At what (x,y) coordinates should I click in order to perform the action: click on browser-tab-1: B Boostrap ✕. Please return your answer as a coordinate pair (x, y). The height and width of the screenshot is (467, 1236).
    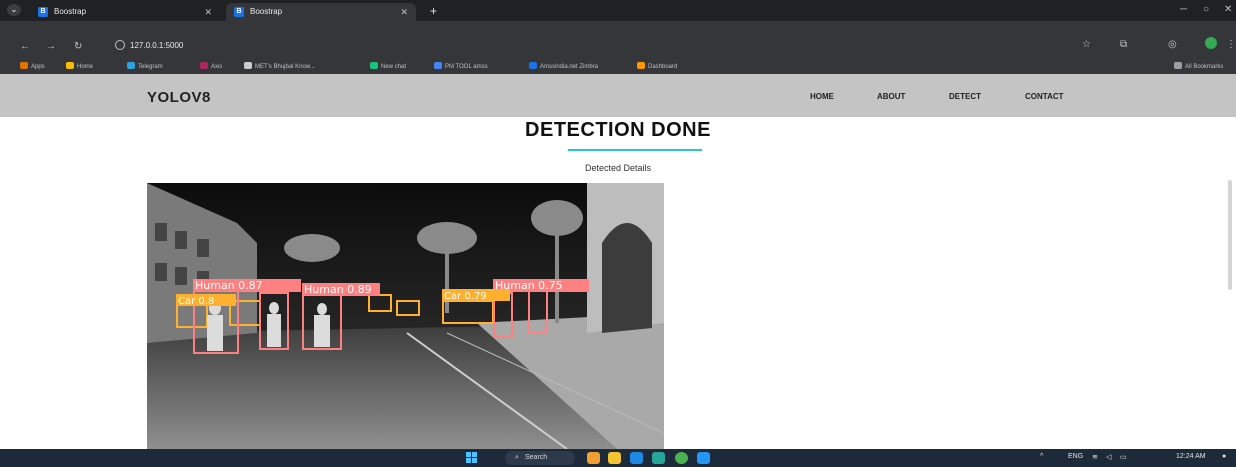
    Looking at the image, I should click on (125, 12).